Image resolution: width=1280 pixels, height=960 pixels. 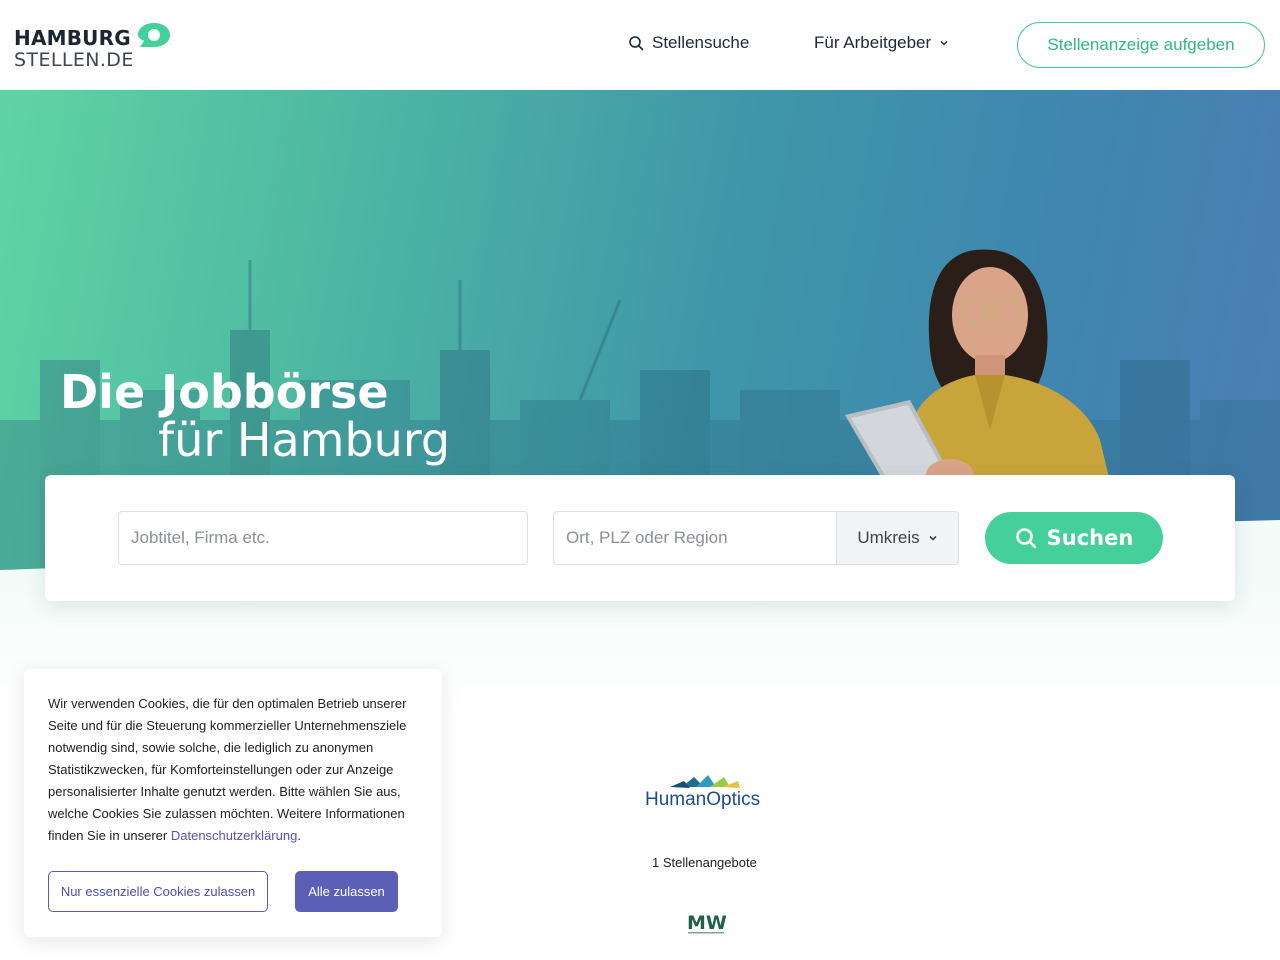 I want to click on radius-select: Umkreis, so click(x=897, y=538).